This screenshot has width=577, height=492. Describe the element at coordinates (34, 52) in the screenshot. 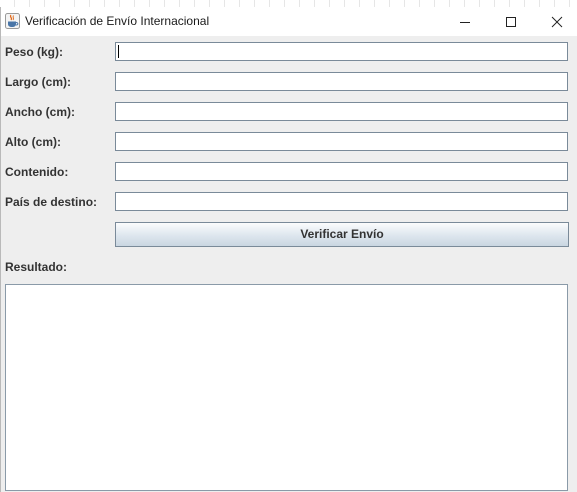

I see `weight-label: Peso (kg):` at that location.